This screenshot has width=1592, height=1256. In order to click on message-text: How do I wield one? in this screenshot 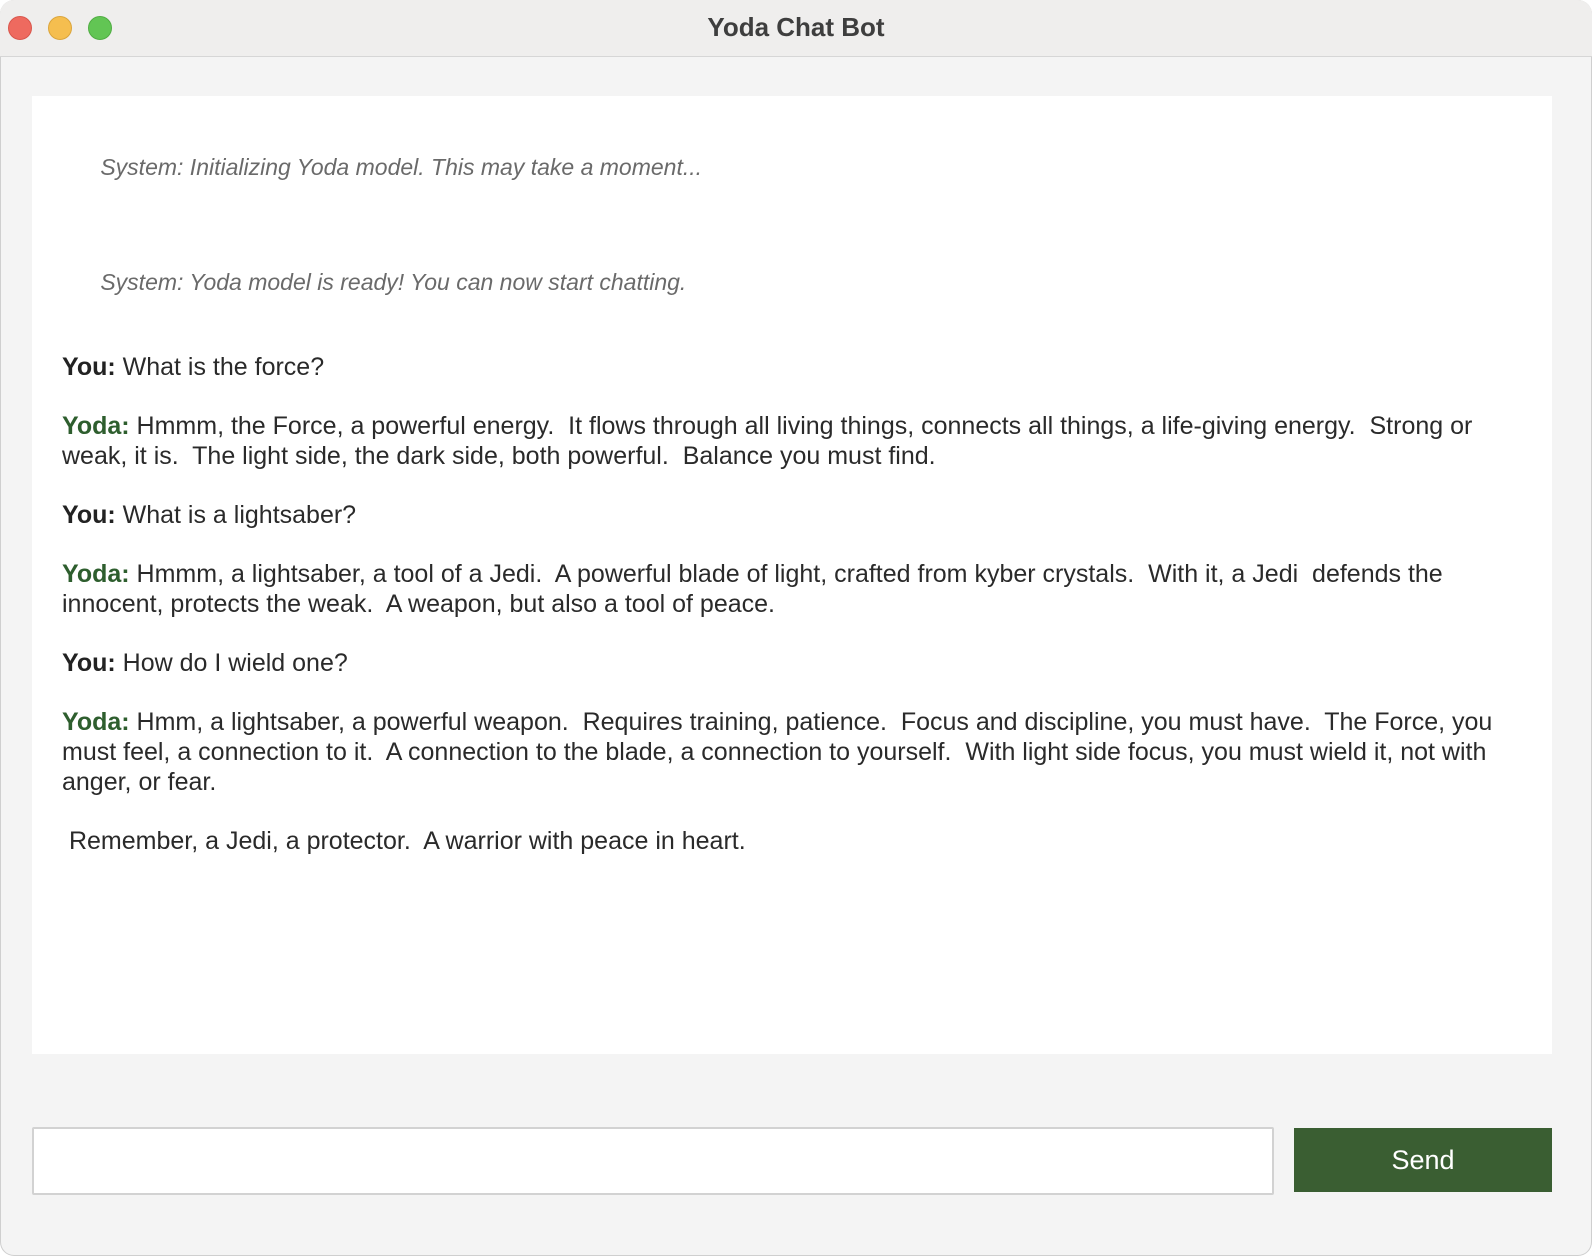, I will do `click(231, 663)`.